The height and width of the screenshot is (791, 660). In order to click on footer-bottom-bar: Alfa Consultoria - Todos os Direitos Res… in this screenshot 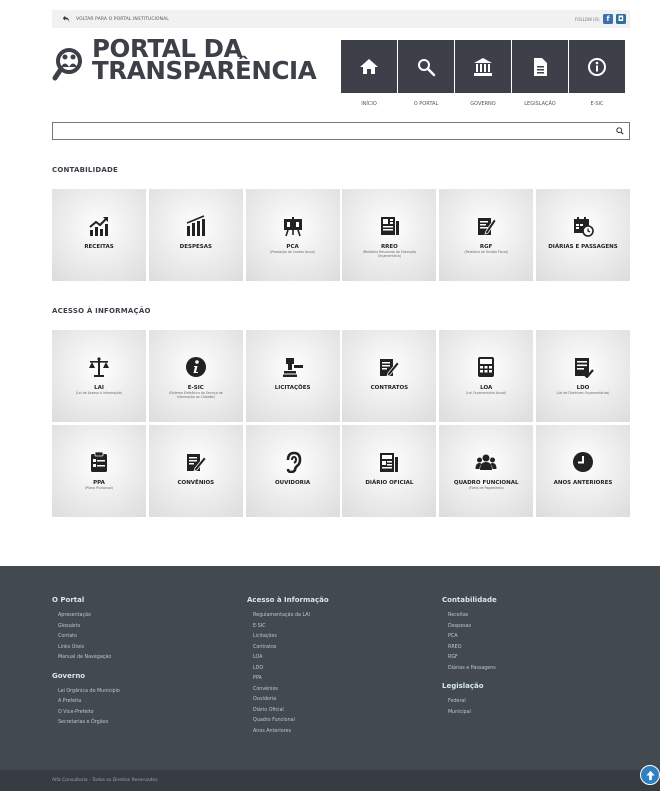, I will do `click(330, 780)`.